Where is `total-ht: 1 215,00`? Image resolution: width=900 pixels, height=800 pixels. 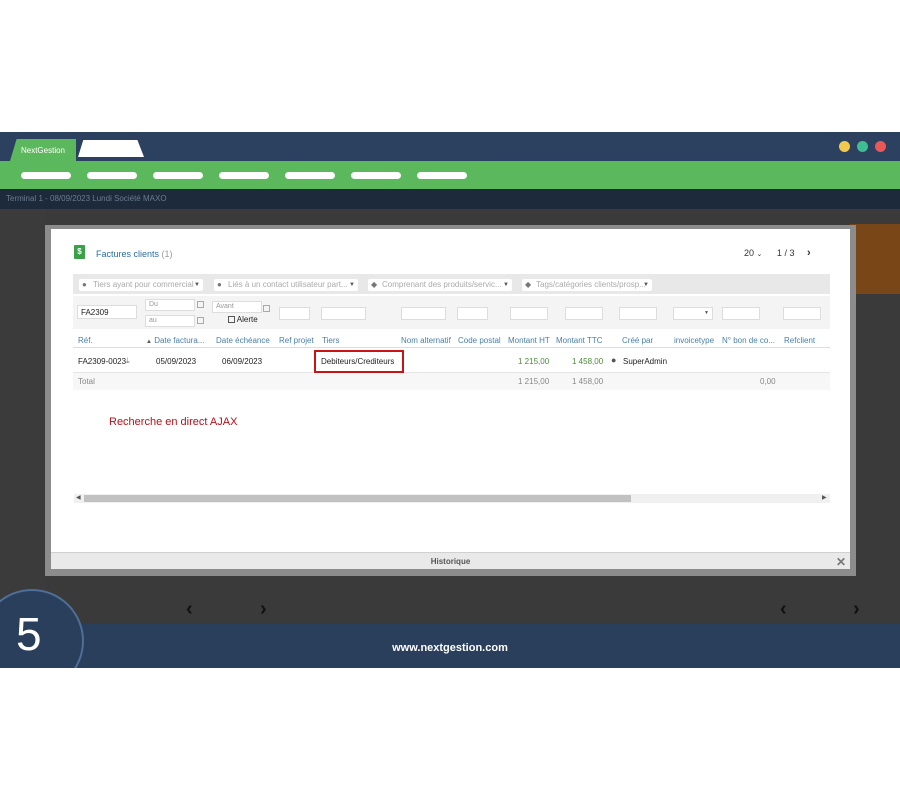
total-ht: 1 215,00 is located at coordinates (534, 381).